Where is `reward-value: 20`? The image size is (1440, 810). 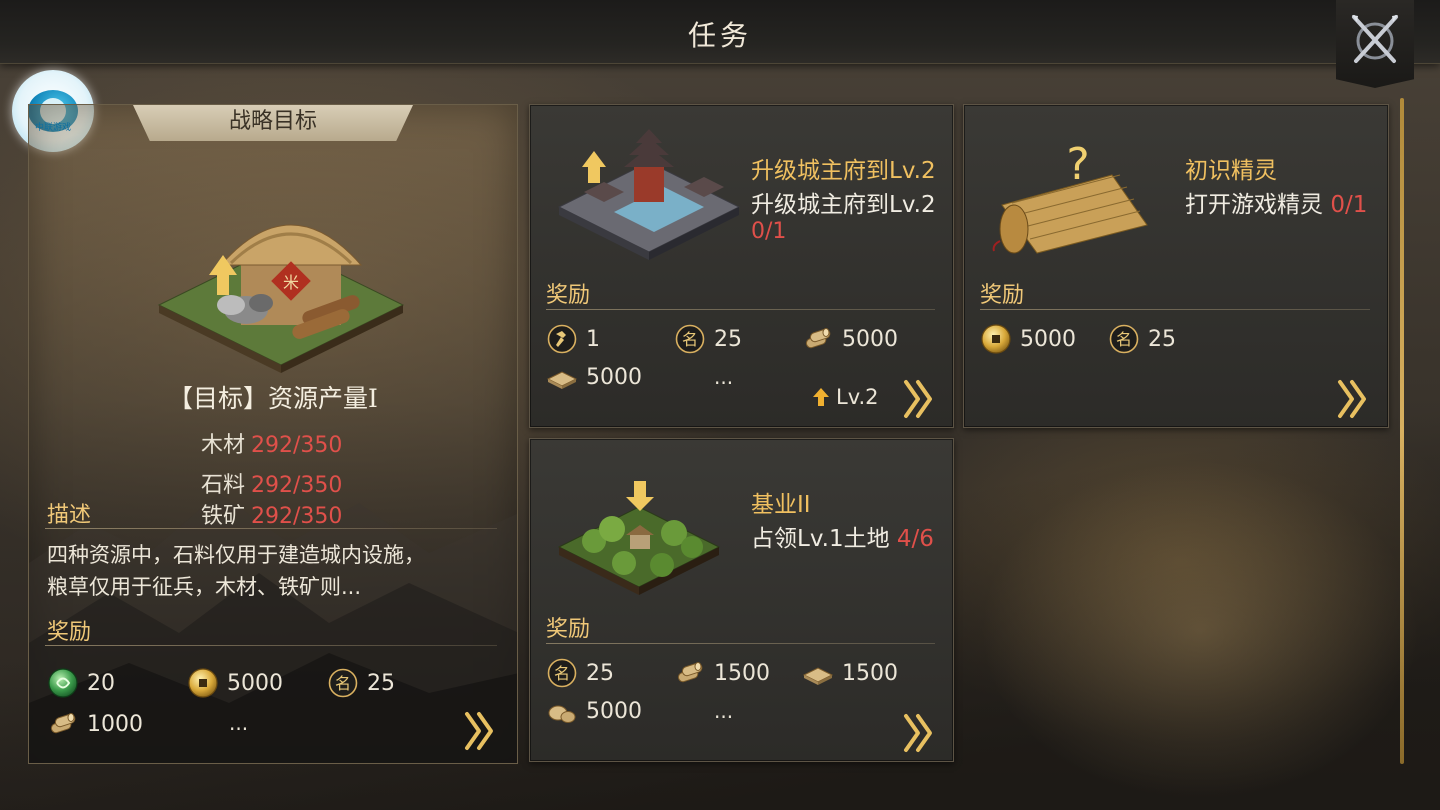 reward-value: 20 is located at coordinates (101, 683).